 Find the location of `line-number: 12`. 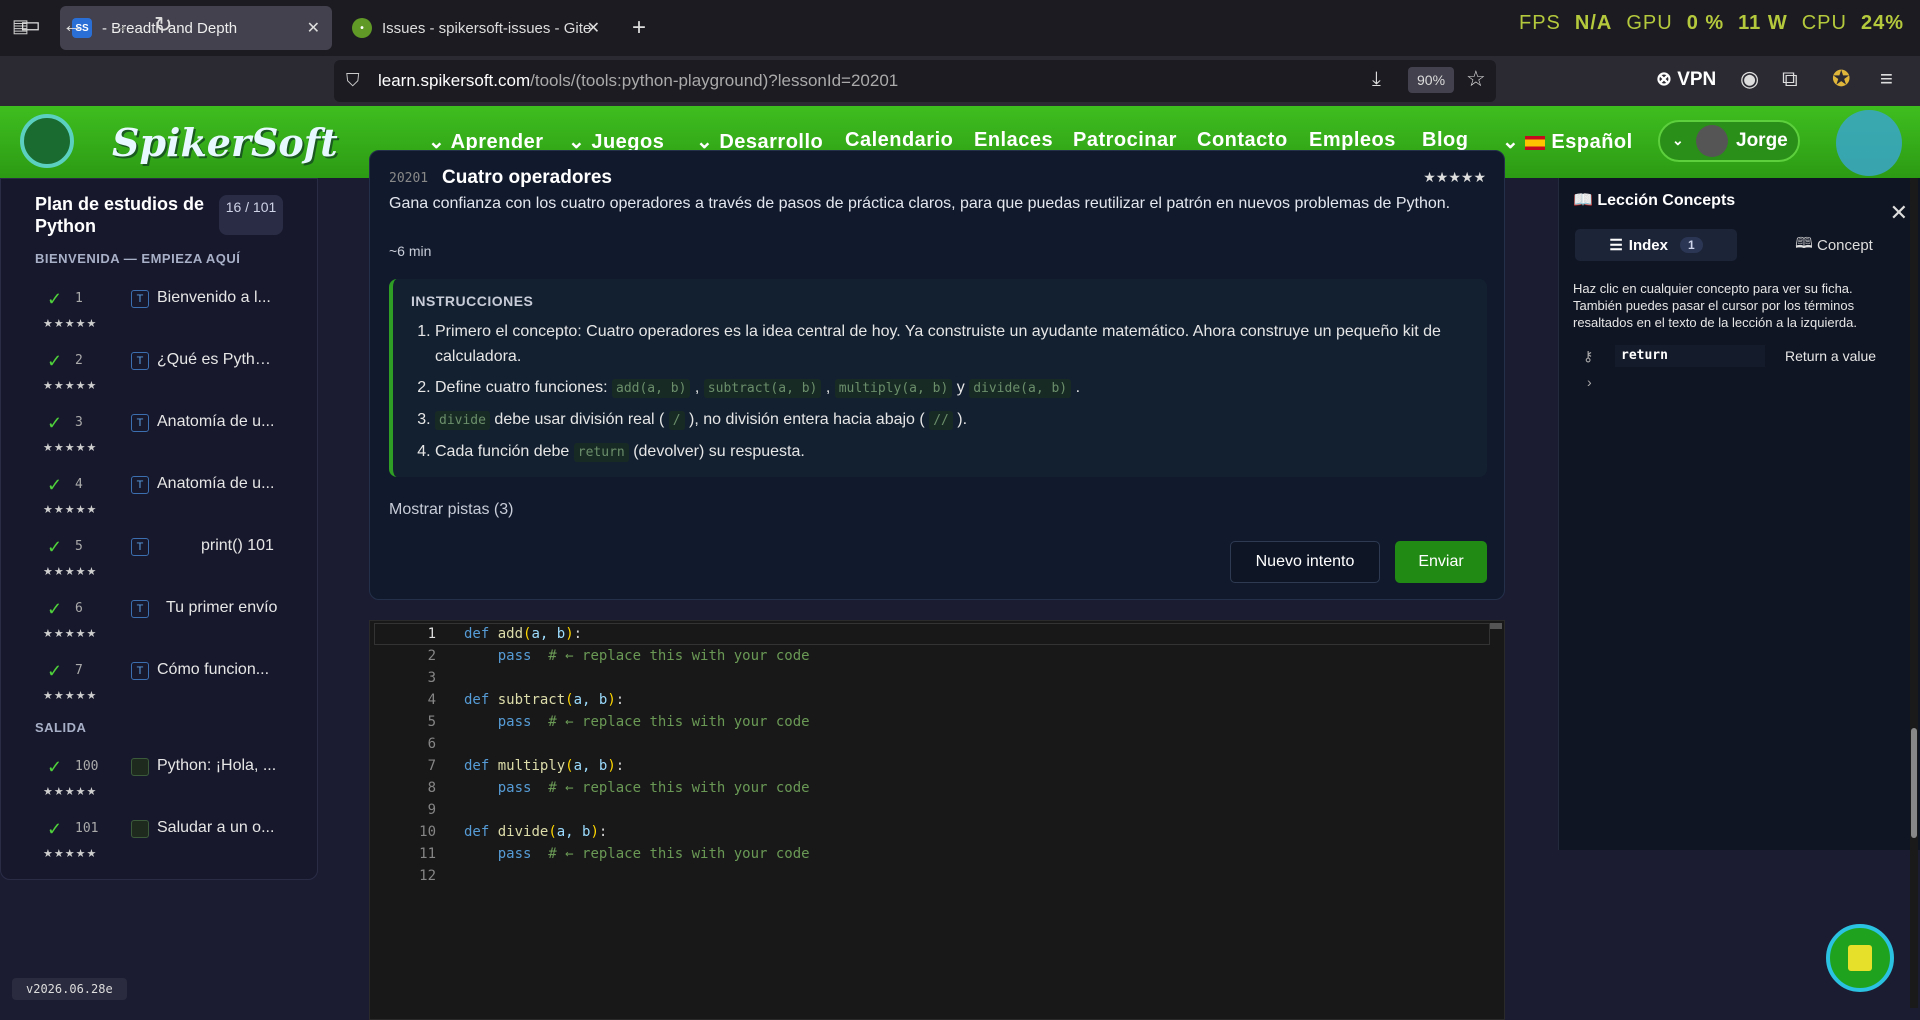

line-number: 12 is located at coordinates (427, 876).